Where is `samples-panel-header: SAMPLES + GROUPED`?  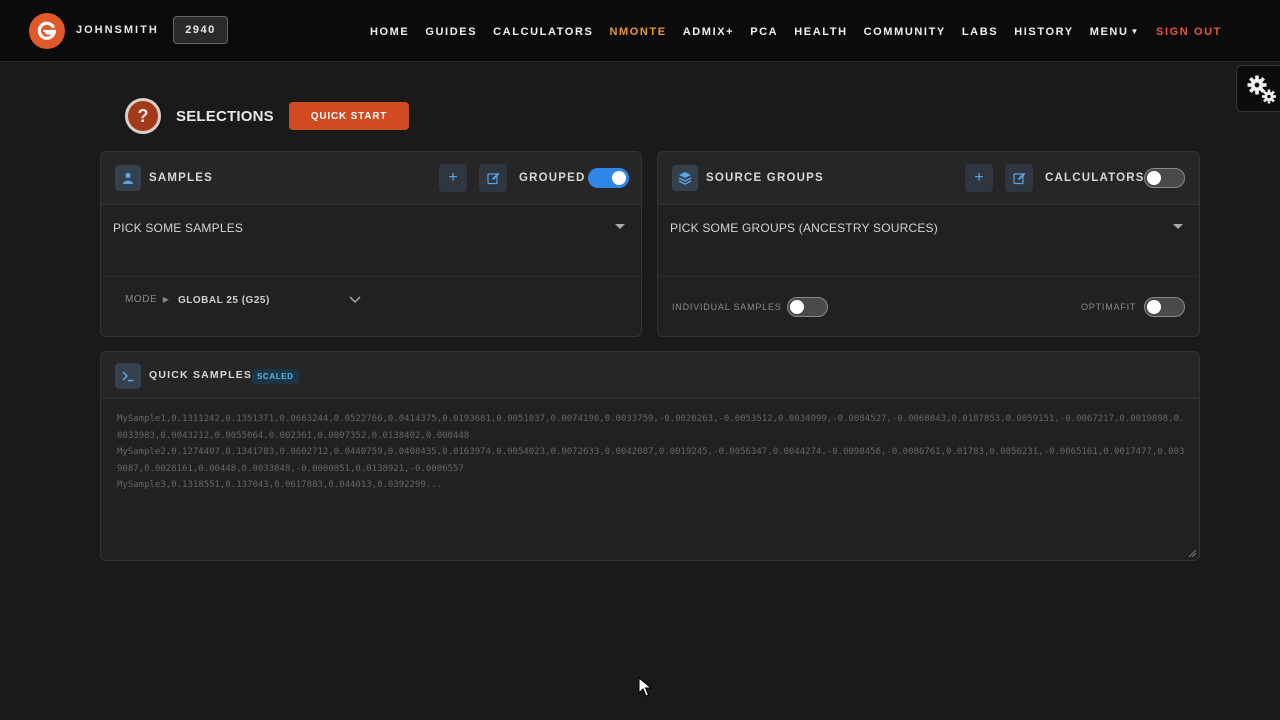
samples-panel-header: SAMPLES + GROUPED is located at coordinates (371, 178).